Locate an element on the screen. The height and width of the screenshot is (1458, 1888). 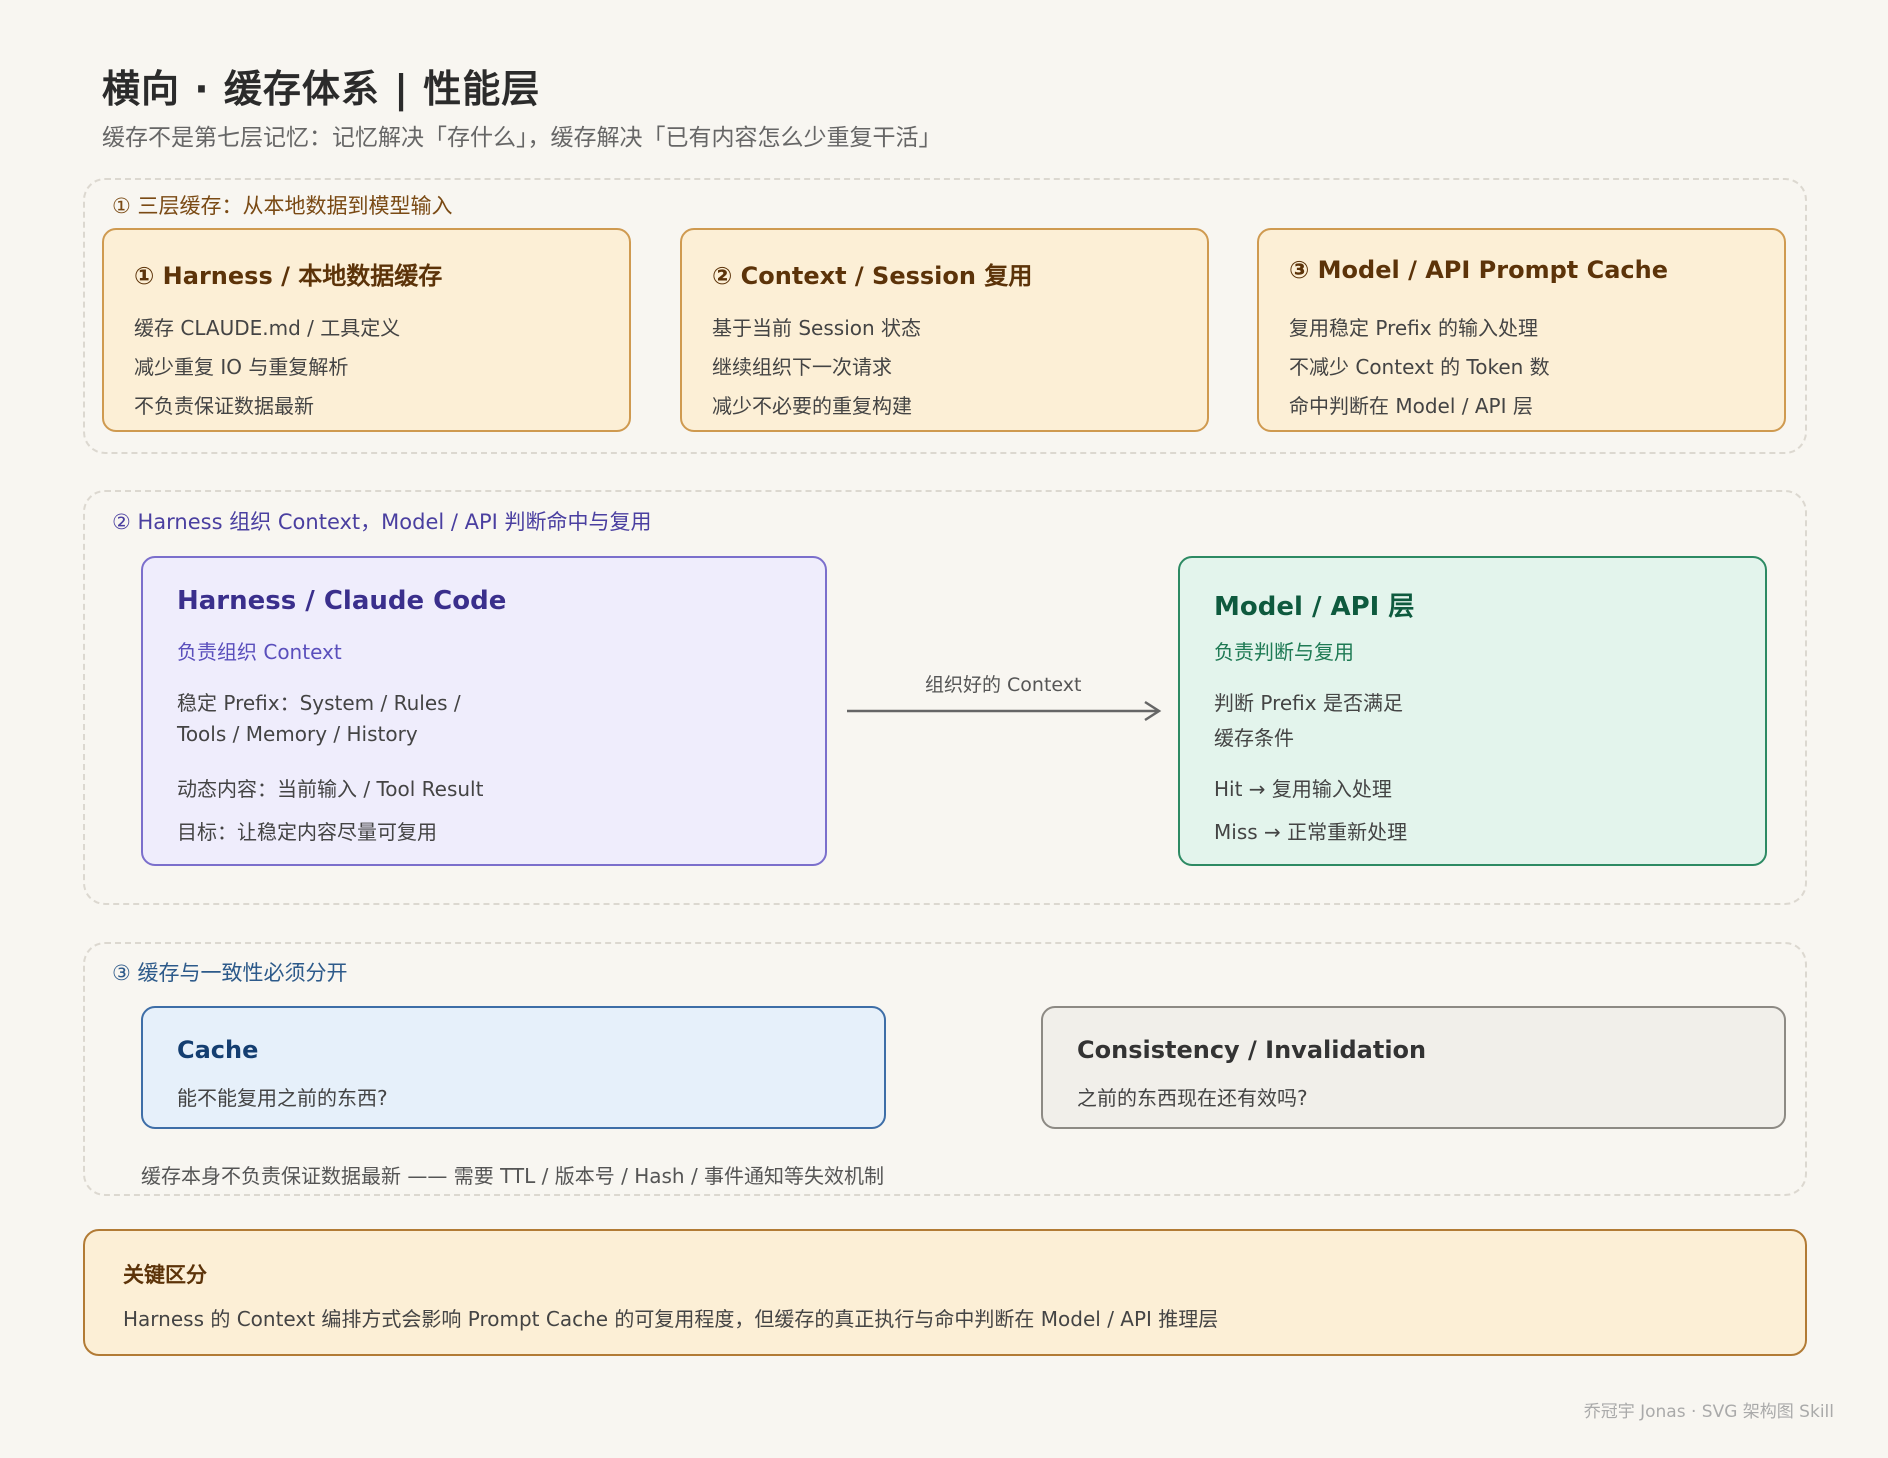
card-title: Cache is located at coordinates (218, 1050).